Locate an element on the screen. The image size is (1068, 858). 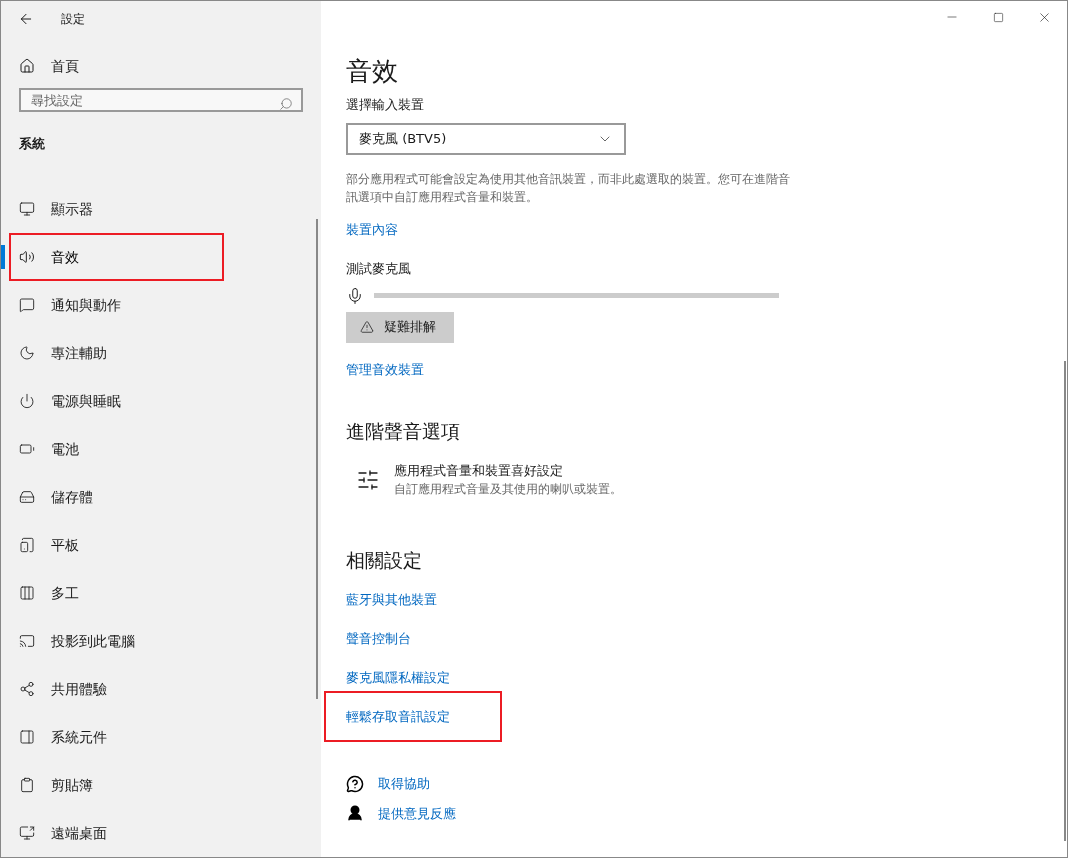
speech-bubble-icon is located at coordinates (27, 305).